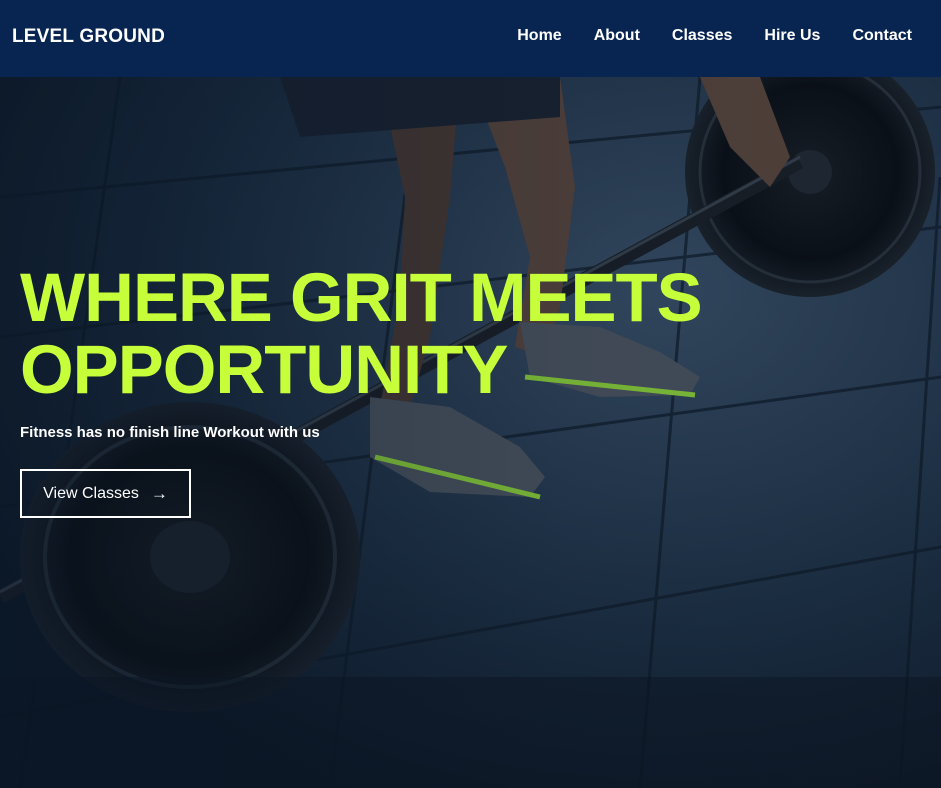 This screenshot has width=941, height=788. I want to click on nav-link-about: About, so click(617, 36).